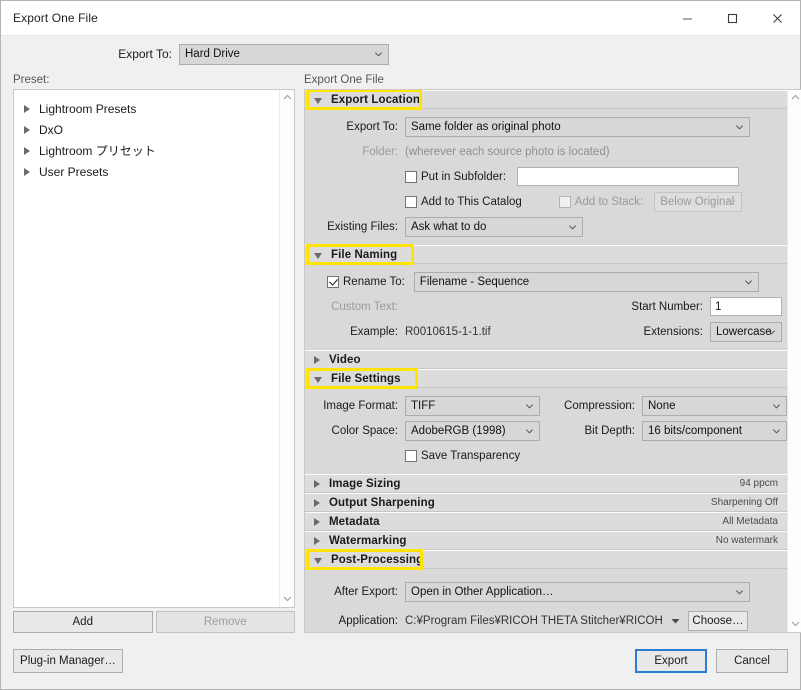 The height and width of the screenshot is (690, 801). I want to click on export-button: Export, so click(671, 661).